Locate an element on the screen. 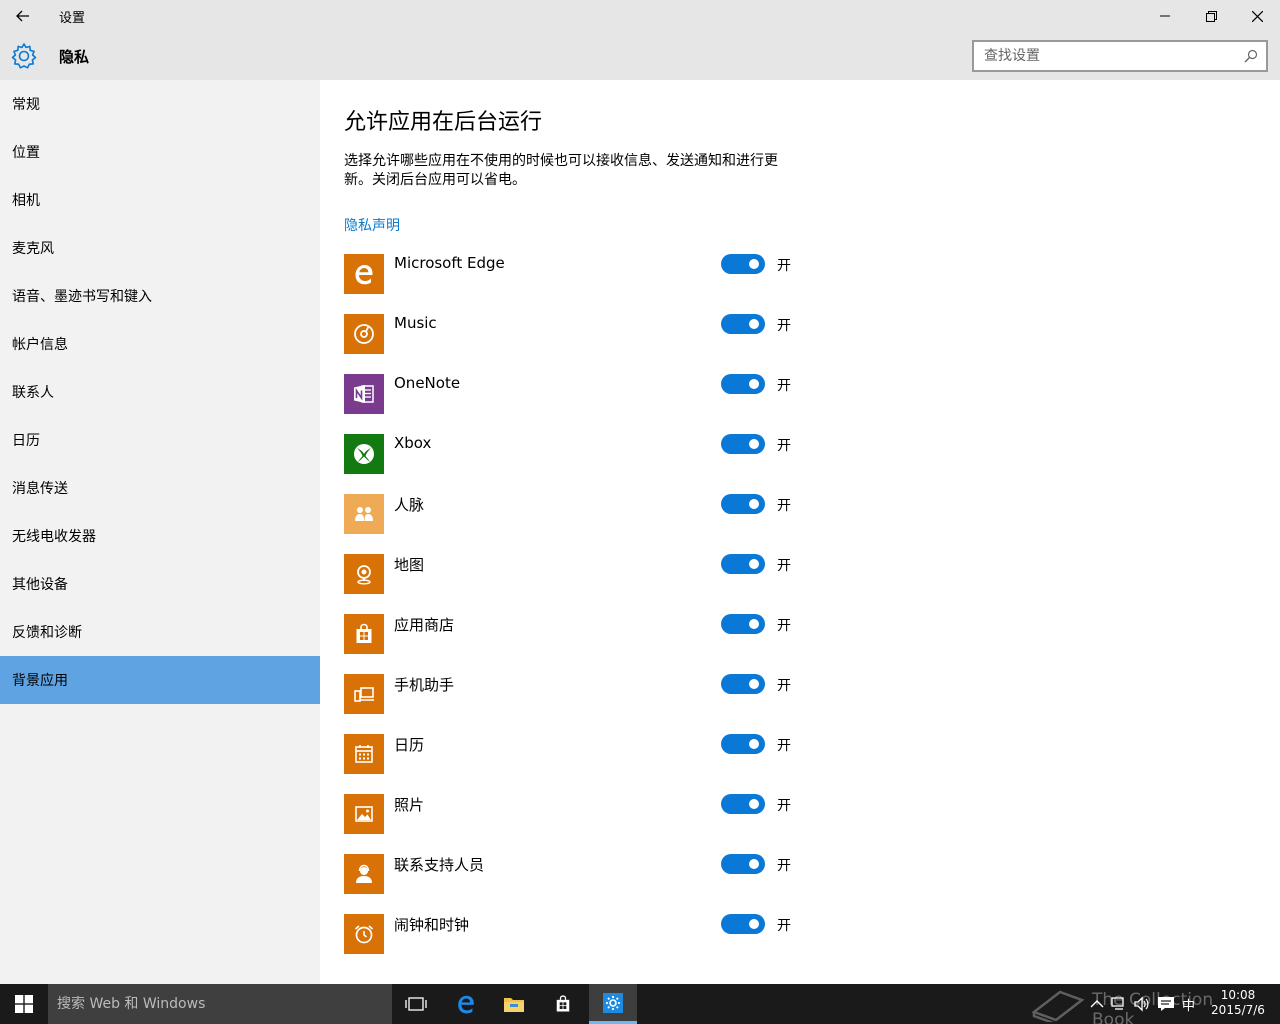  sidebar-item-microphone: 麦克风 is located at coordinates (160, 248).